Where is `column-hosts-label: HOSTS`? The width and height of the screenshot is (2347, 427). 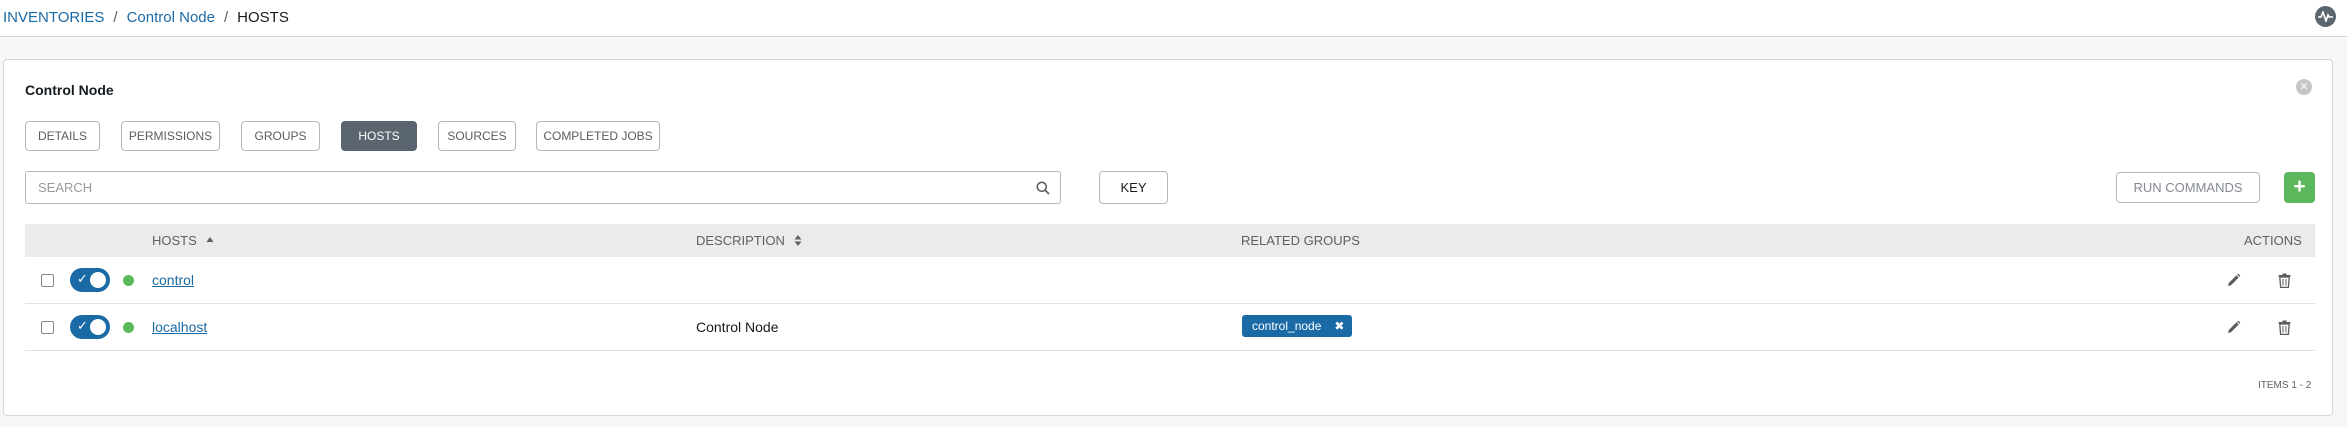
column-hosts-label: HOSTS is located at coordinates (174, 240).